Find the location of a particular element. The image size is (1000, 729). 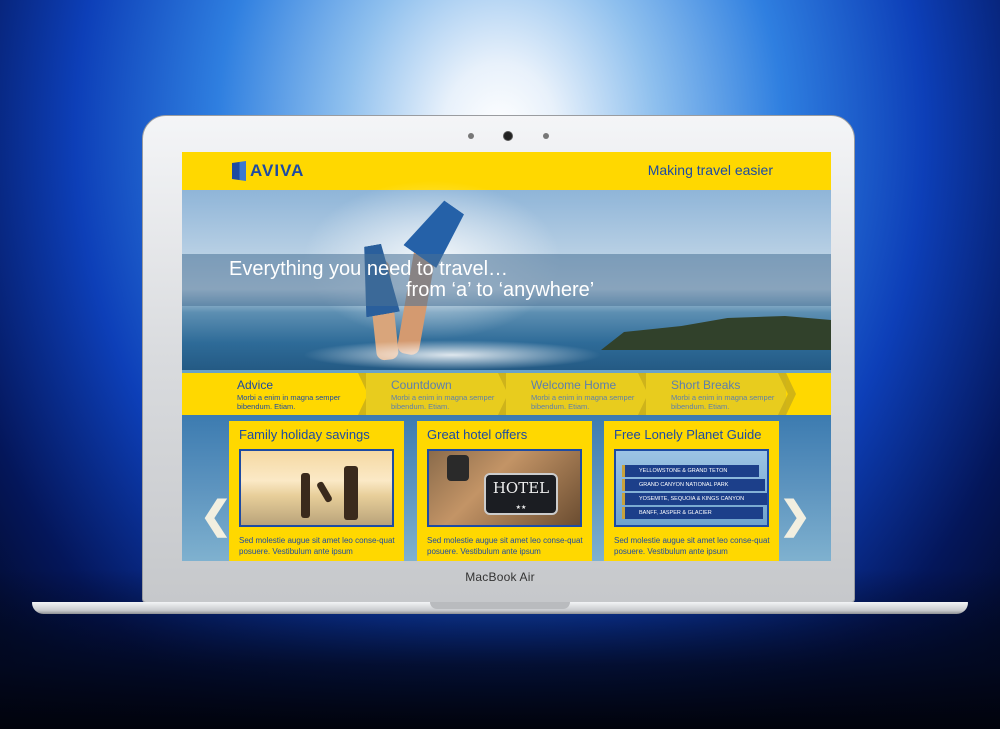

card-title: Free Lonely Planet Guide is located at coordinates (688, 434).